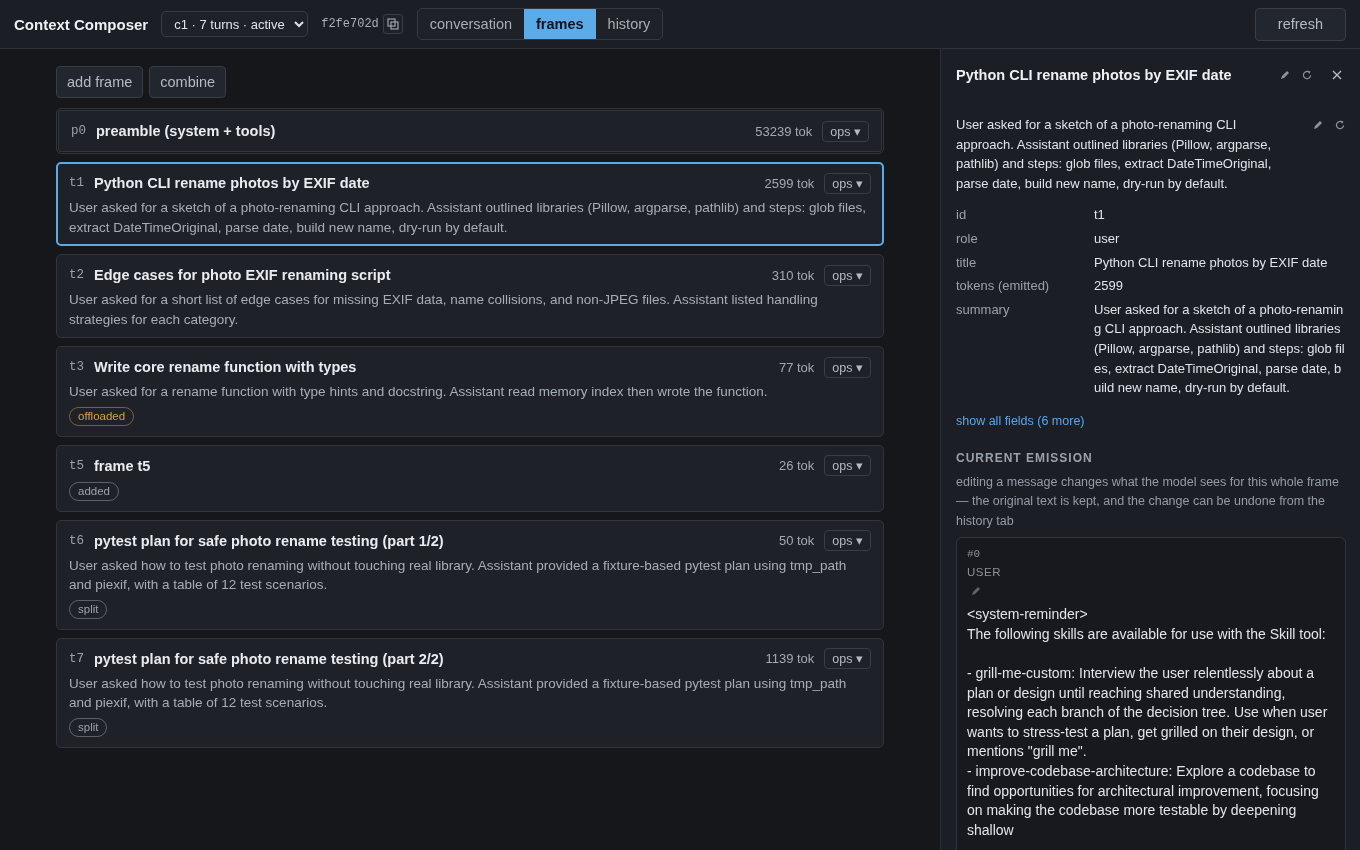 This screenshot has width=1360, height=850. I want to click on frame-title: pytest plan for safe photo rename testing (part 2/2), so click(269, 658).